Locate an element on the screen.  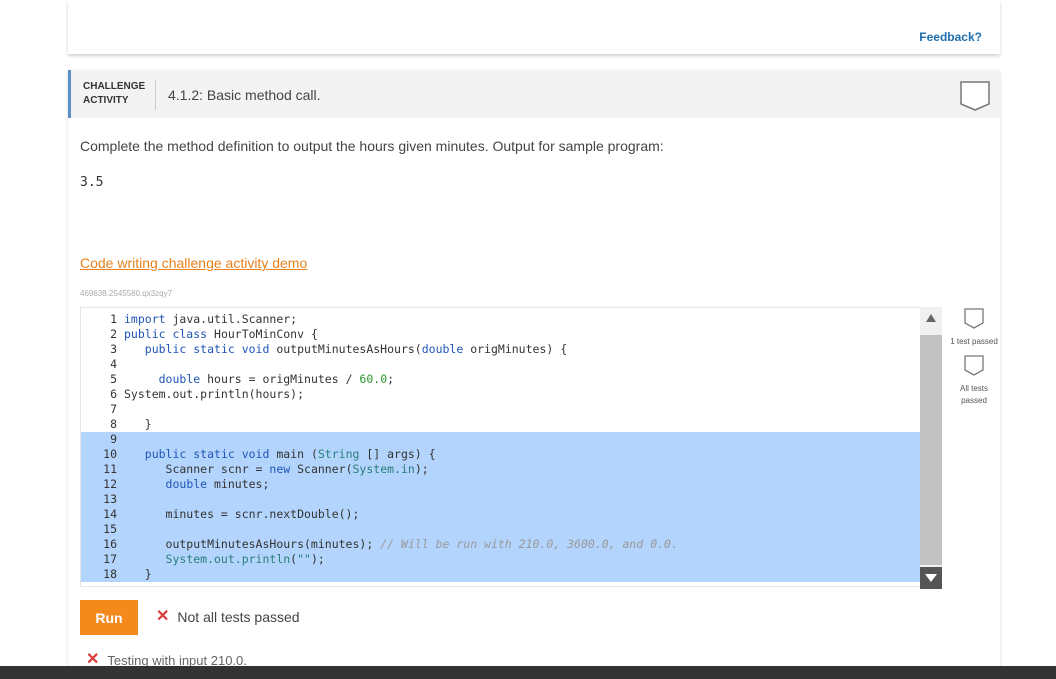
code-line: 8 } is located at coordinates (511, 424).